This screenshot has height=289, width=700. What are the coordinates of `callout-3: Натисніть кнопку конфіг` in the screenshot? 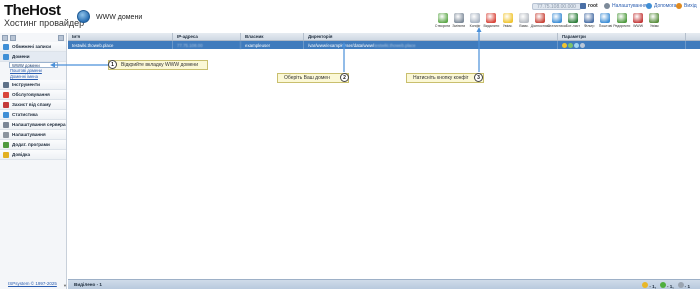 It's located at (445, 78).